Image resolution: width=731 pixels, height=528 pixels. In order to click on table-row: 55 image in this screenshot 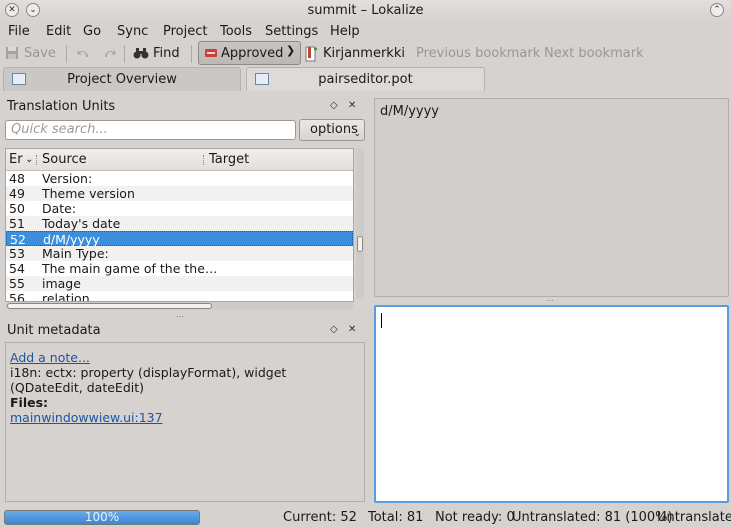, I will do `click(179, 283)`.